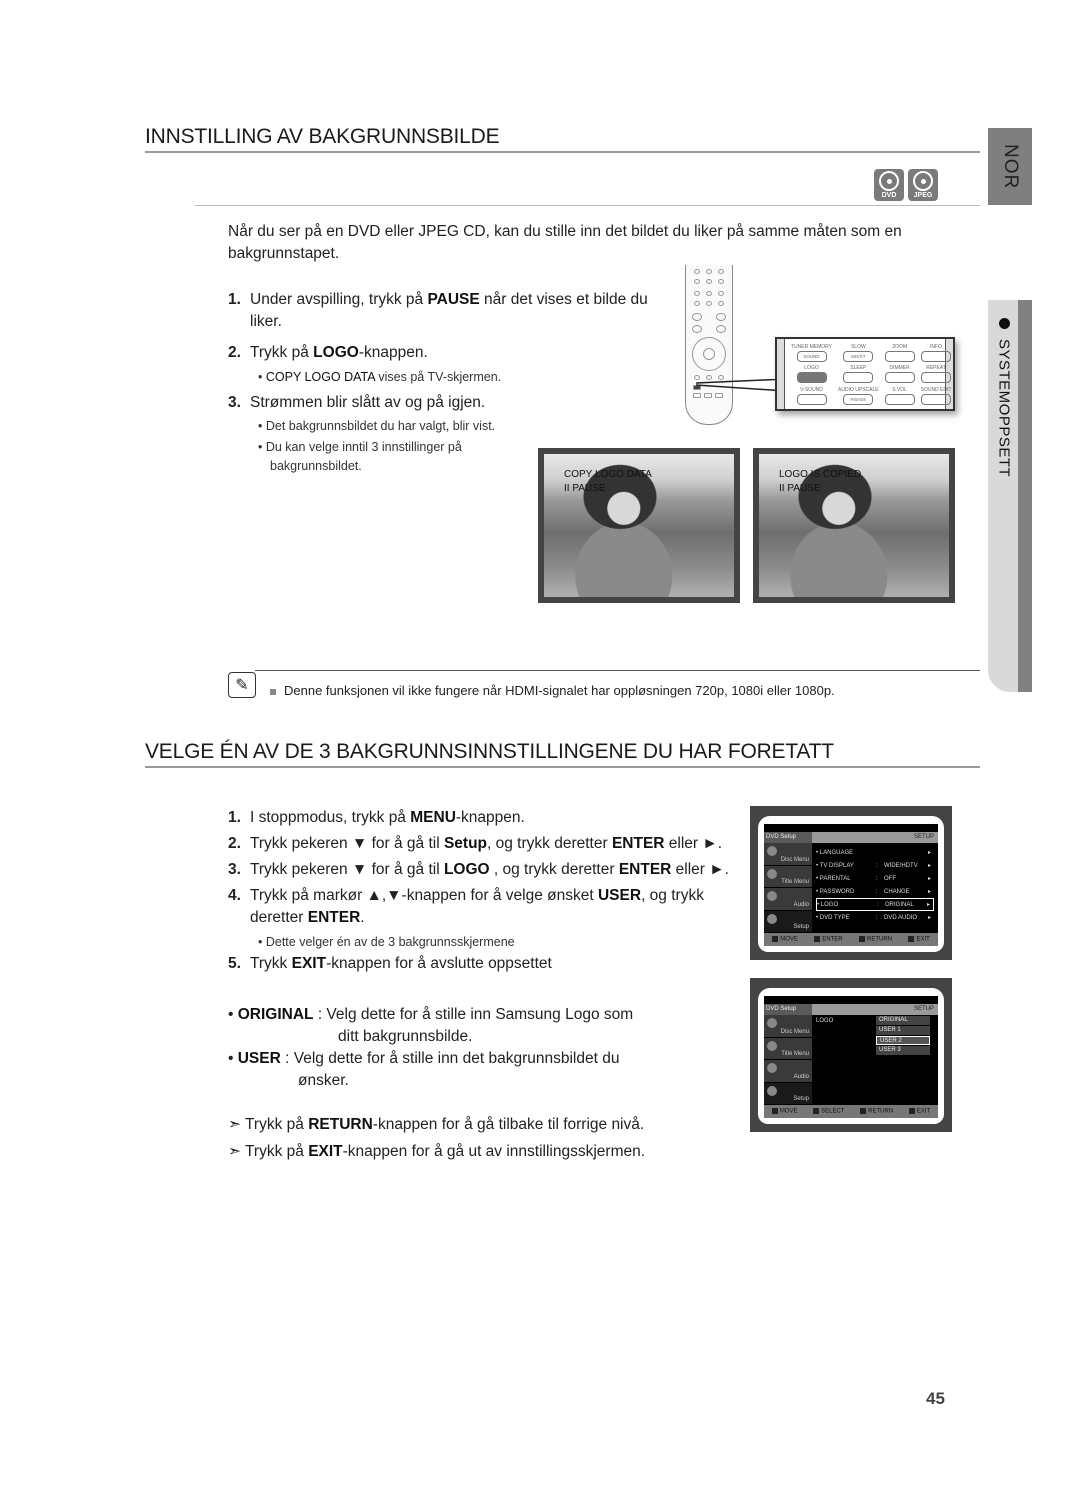 Image resolution: width=1080 pixels, height=1492 pixels. Describe the element at coordinates (835, 891) in the screenshot. I see `menu-row-name: • PASSWORD` at that location.